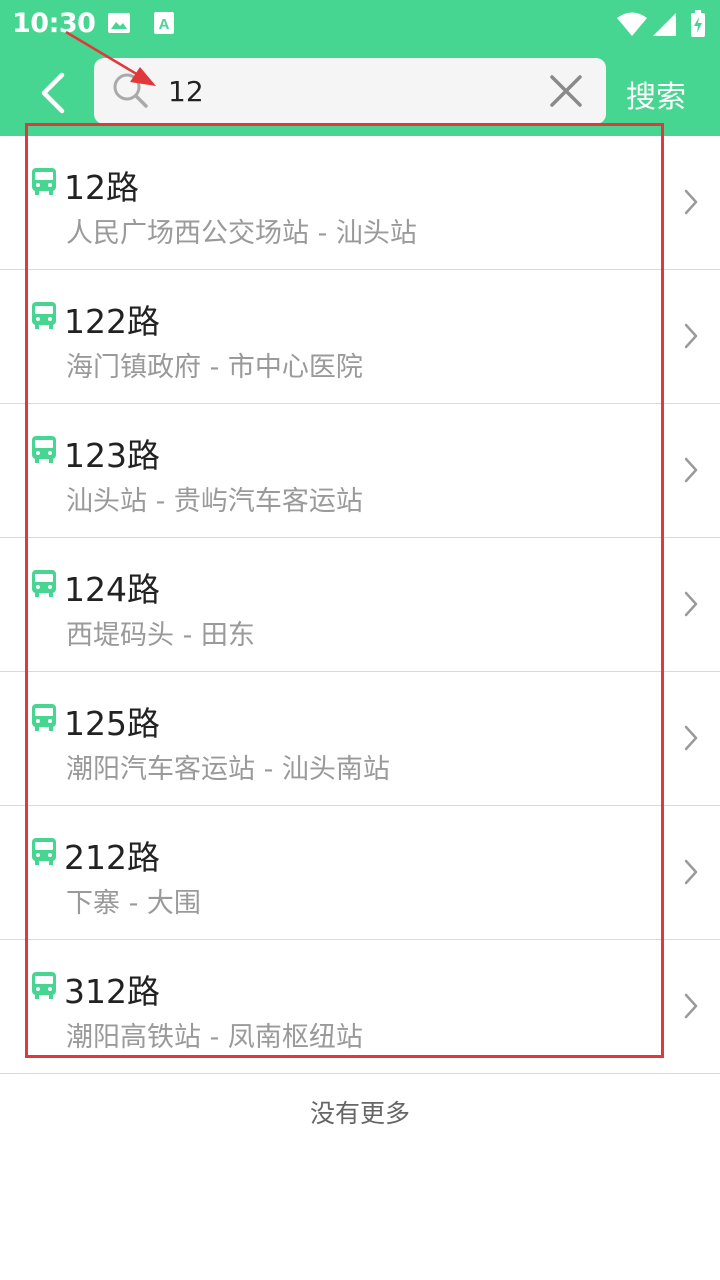 The width and height of the screenshot is (720, 1280). Describe the element at coordinates (241, 233) in the screenshot. I see `route-stops: 人民广场西公交场站 - 汕头站` at that location.